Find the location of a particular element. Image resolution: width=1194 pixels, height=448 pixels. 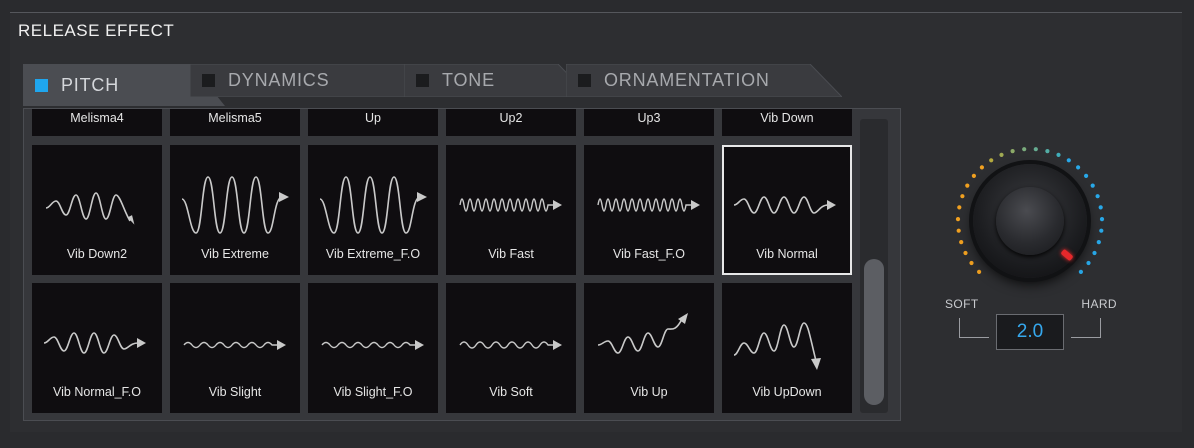

bracket-left is located at coordinates (974, 328).